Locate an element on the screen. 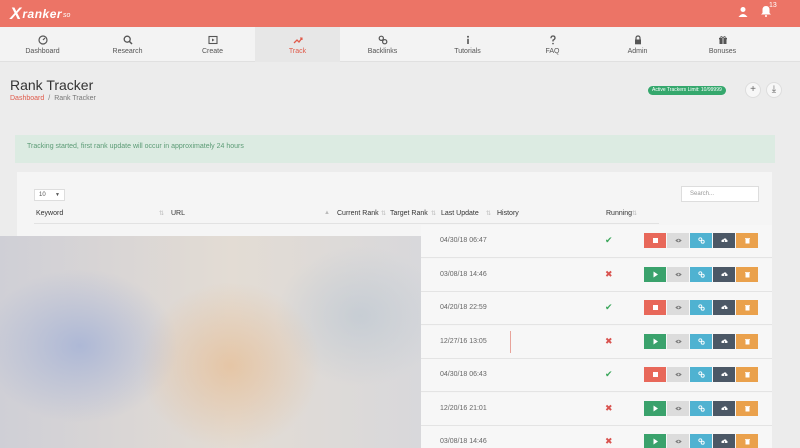 The width and height of the screenshot is (800, 448). column-header-target-rank: Target Rank is located at coordinates (409, 213).